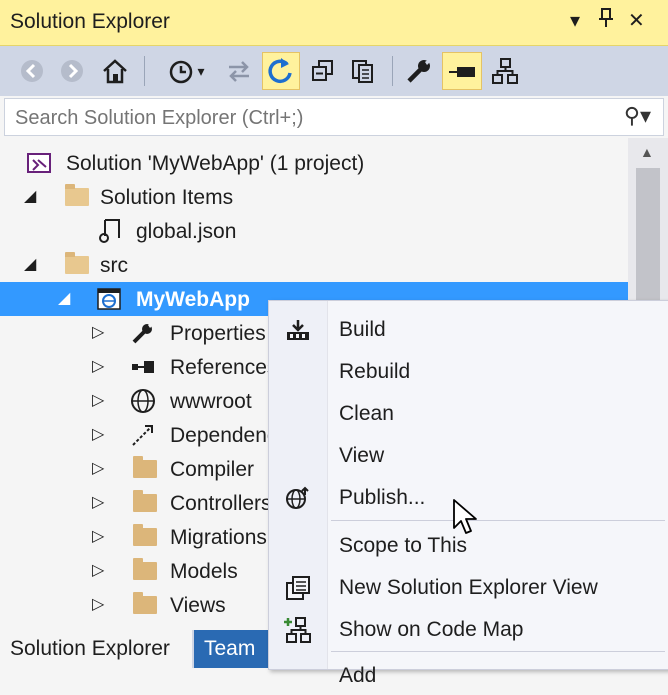 This screenshot has width=668, height=695. I want to click on menu-item-new-solution-explorer-view: New Solution Explorer View, so click(468, 587).